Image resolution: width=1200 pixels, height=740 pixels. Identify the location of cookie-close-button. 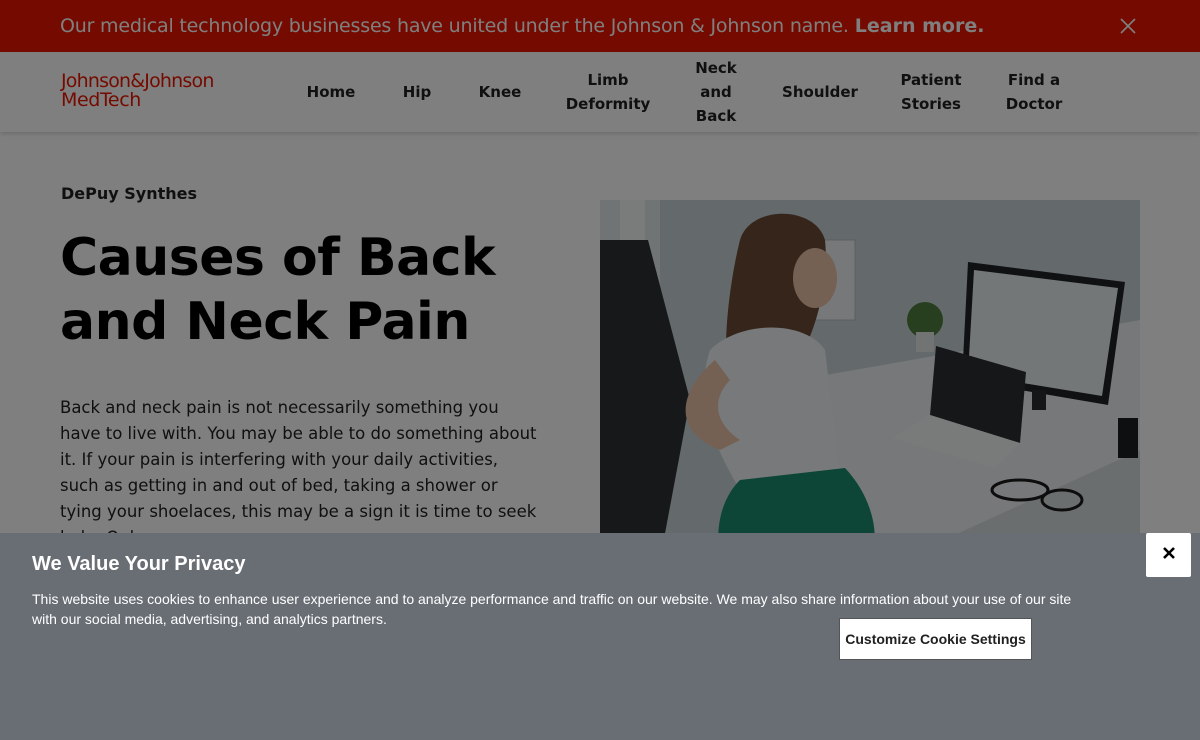
(1168, 555).